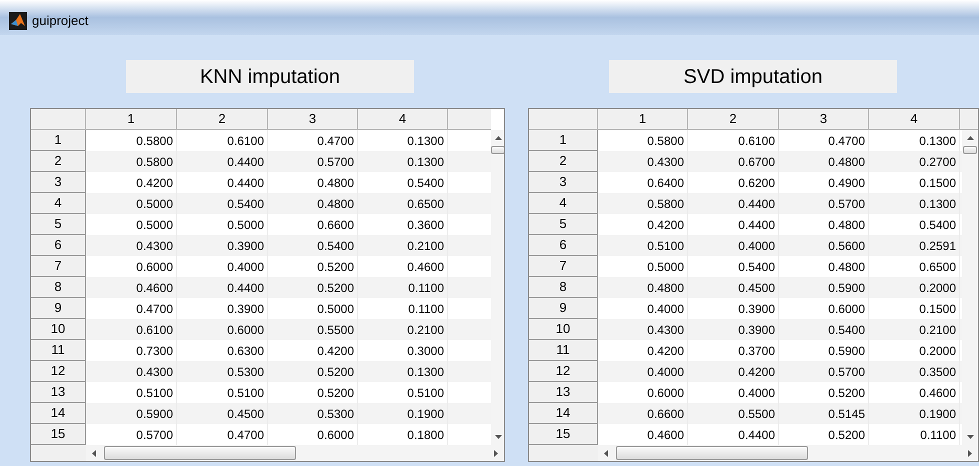 This screenshot has height=466, width=979. I want to click on table-cell: 0.6600, so click(643, 413).